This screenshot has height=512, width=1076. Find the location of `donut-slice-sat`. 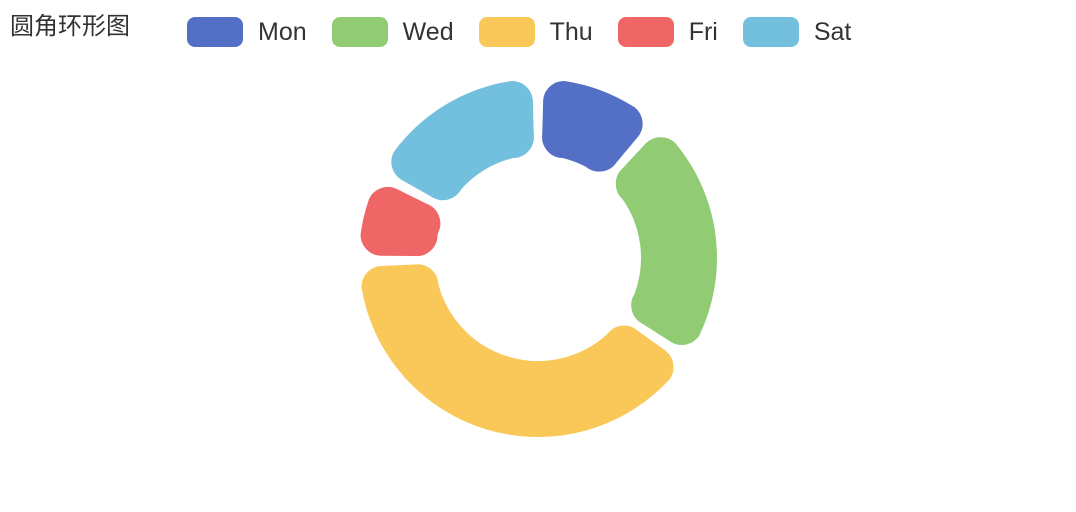

donut-slice-sat is located at coordinates (462, 140).